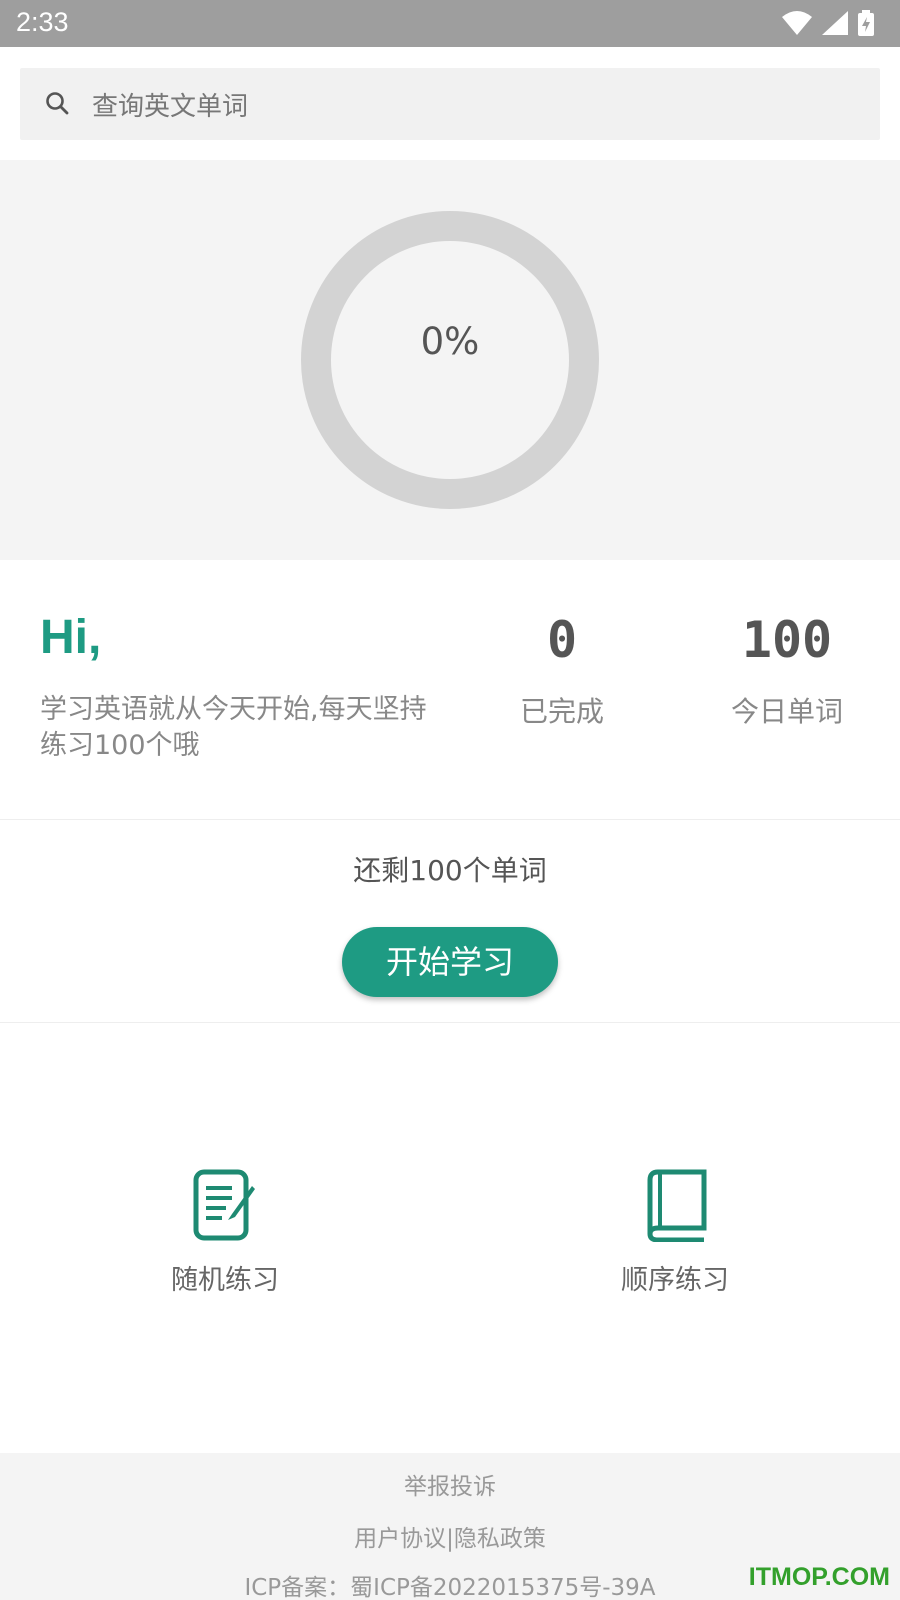  Describe the element at coordinates (42, 22) in the screenshot. I see `status-time: 2:33` at that location.